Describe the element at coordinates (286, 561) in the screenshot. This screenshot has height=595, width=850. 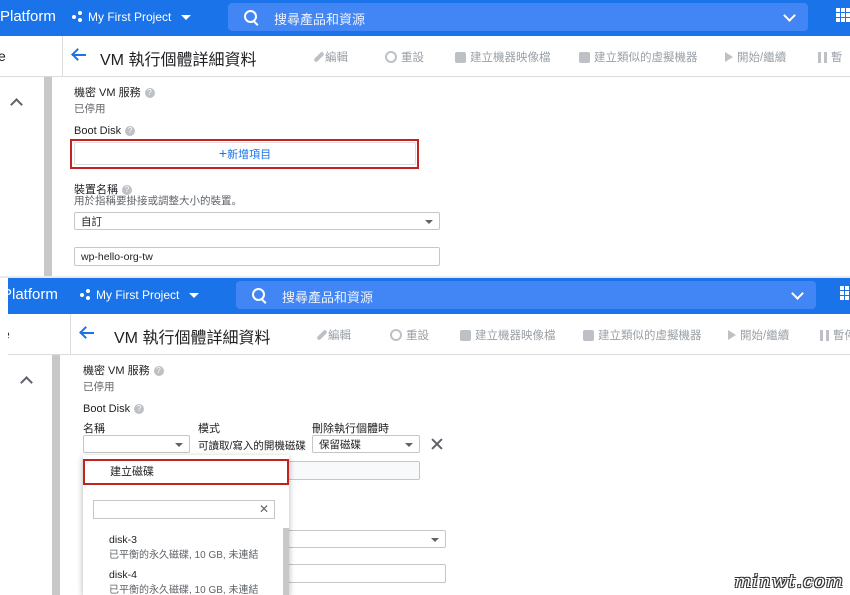
I see `menu-scrollbar` at that location.